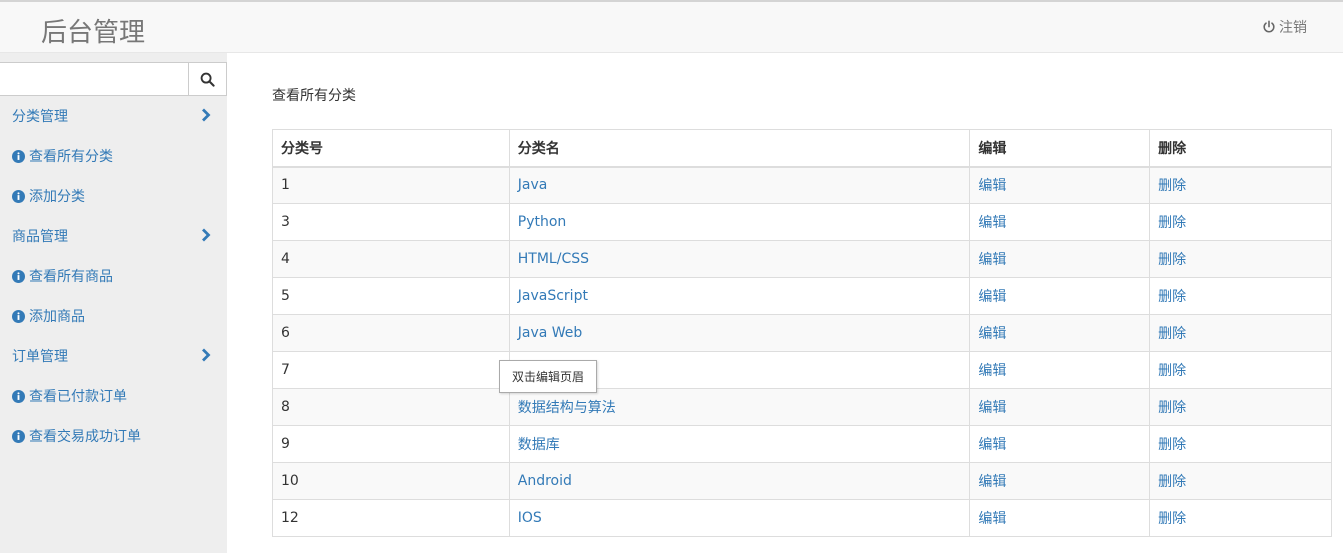  What do you see at coordinates (553, 296) in the screenshot?
I see `category-name-link: JavaScript` at bounding box center [553, 296].